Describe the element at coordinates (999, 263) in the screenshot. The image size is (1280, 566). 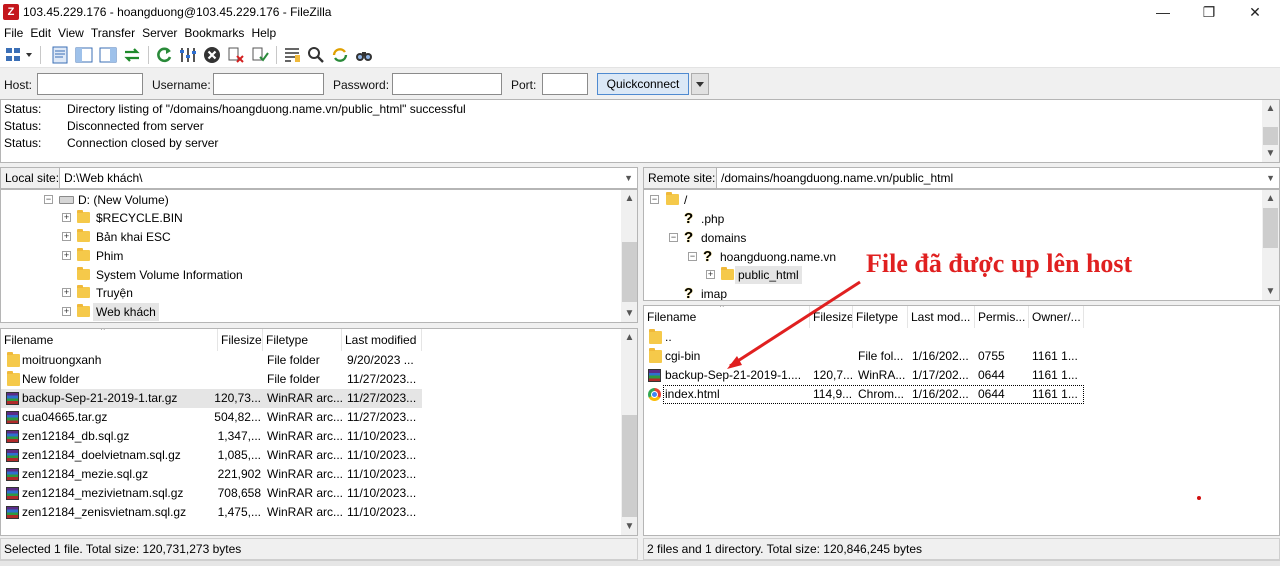
I see `annotation-text: File đã được up lên host` at that location.